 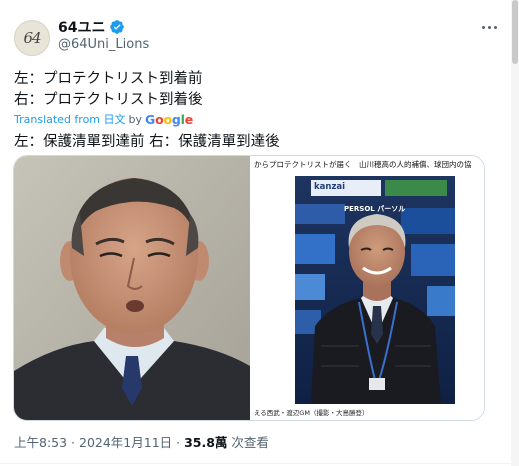 I want to click on google-letter: o, so click(x=167, y=119).